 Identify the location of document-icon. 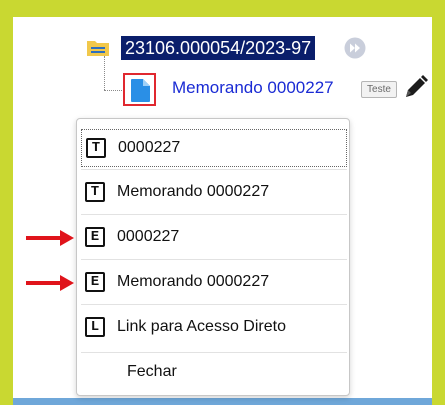
(140, 90).